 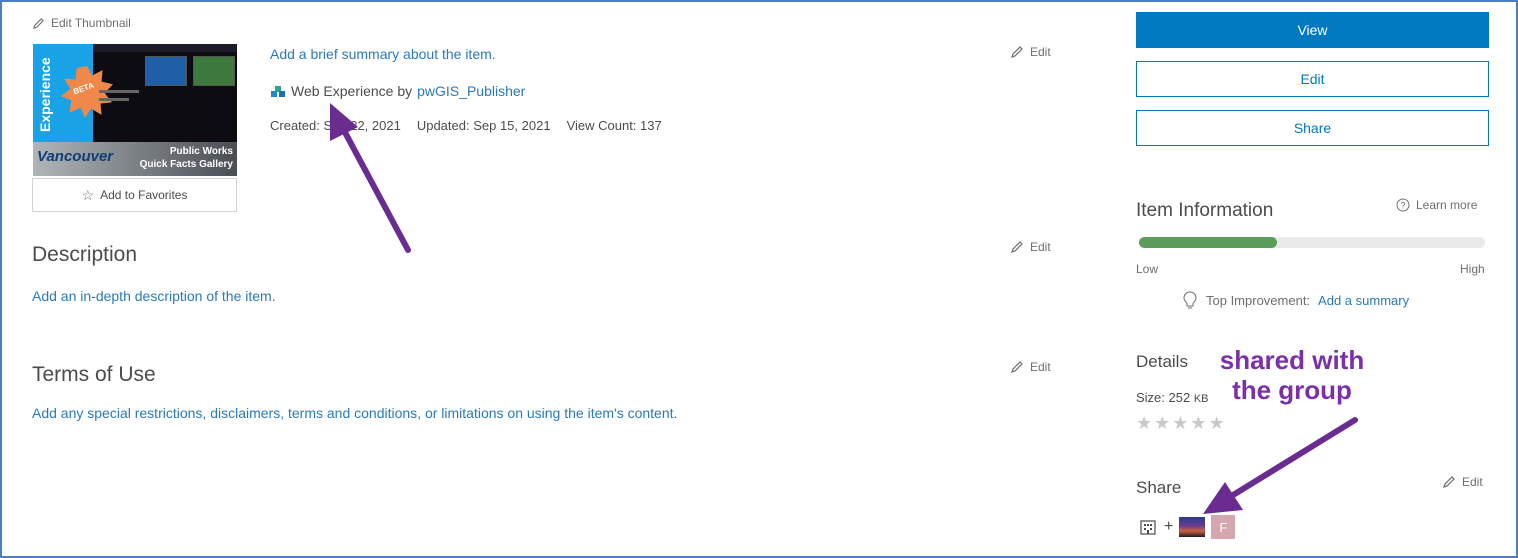 What do you see at coordinates (1312, 242) in the screenshot?
I see `item-info-meter` at bounding box center [1312, 242].